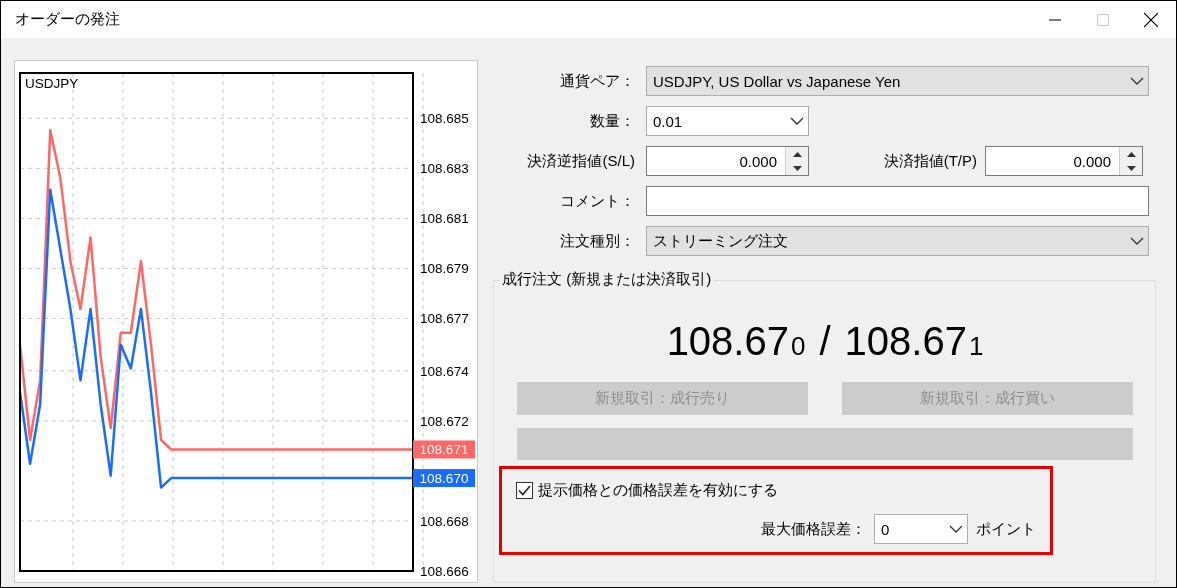 The image size is (1177, 588). What do you see at coordinates (597, 241) in the screenshot?
I see `field-label: 注文種別：` at bounding box center [597, 241].